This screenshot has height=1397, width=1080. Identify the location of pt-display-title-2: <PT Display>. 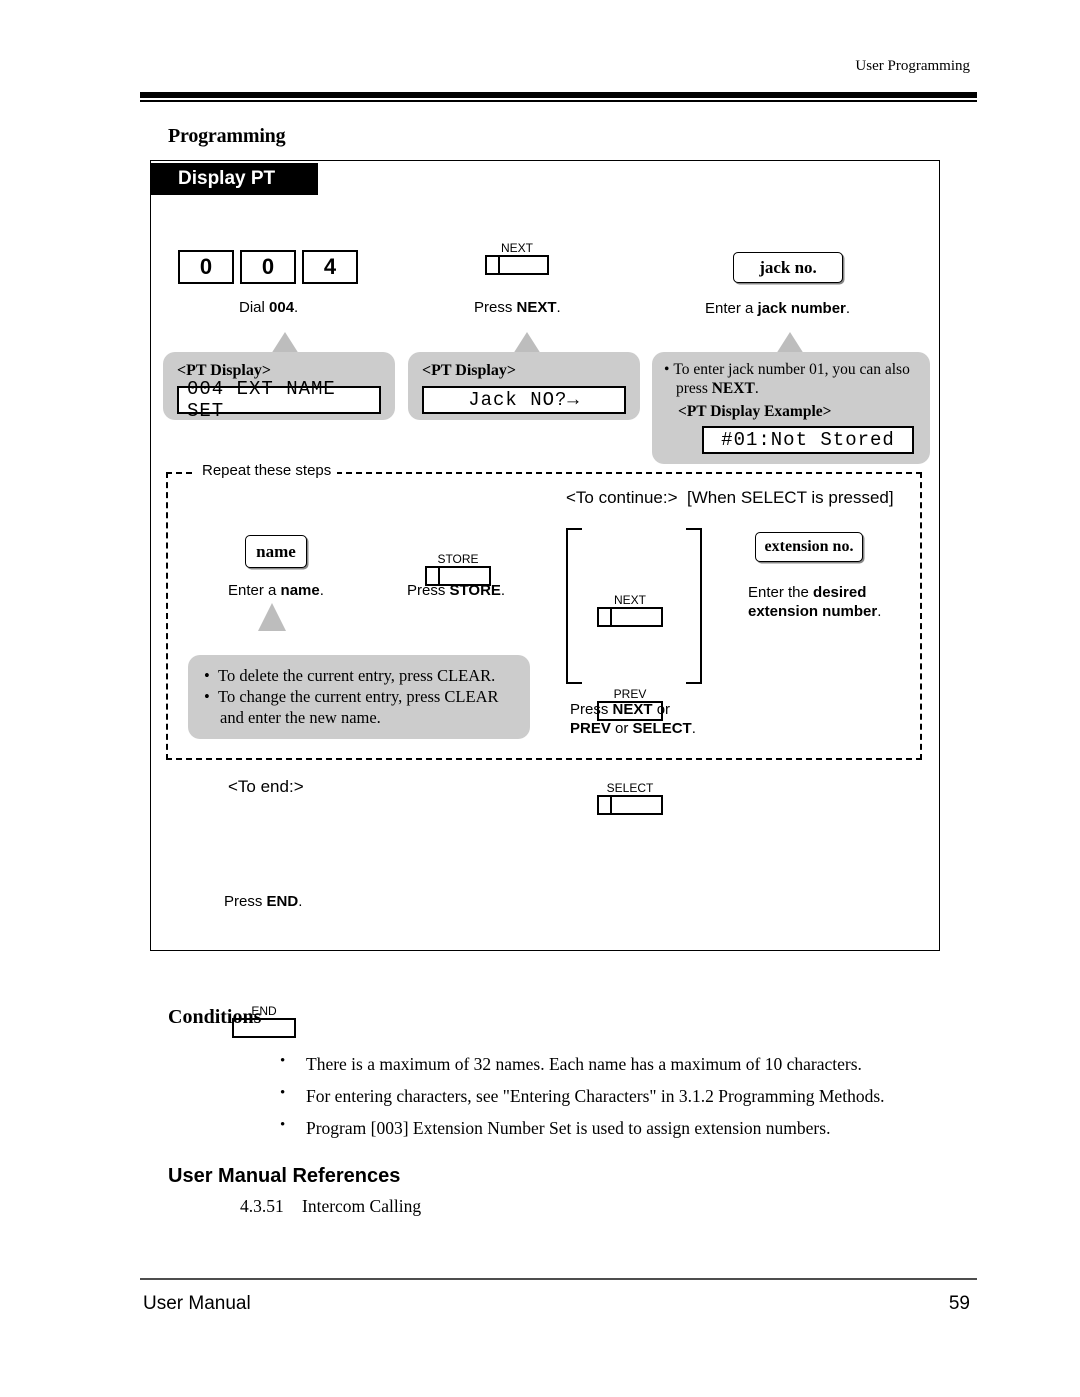
(469, 370).